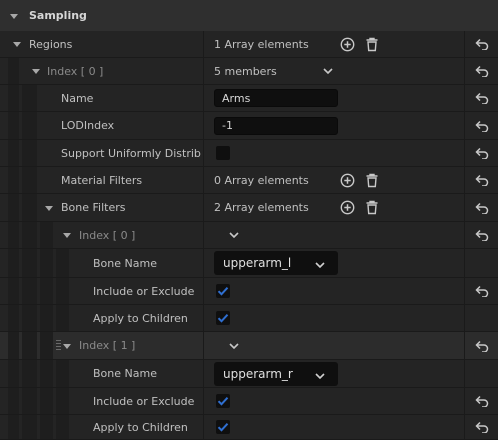  Describe the element at coordinates (58, 346) in the screenshot. I see `drag-handle-icon` at that location.